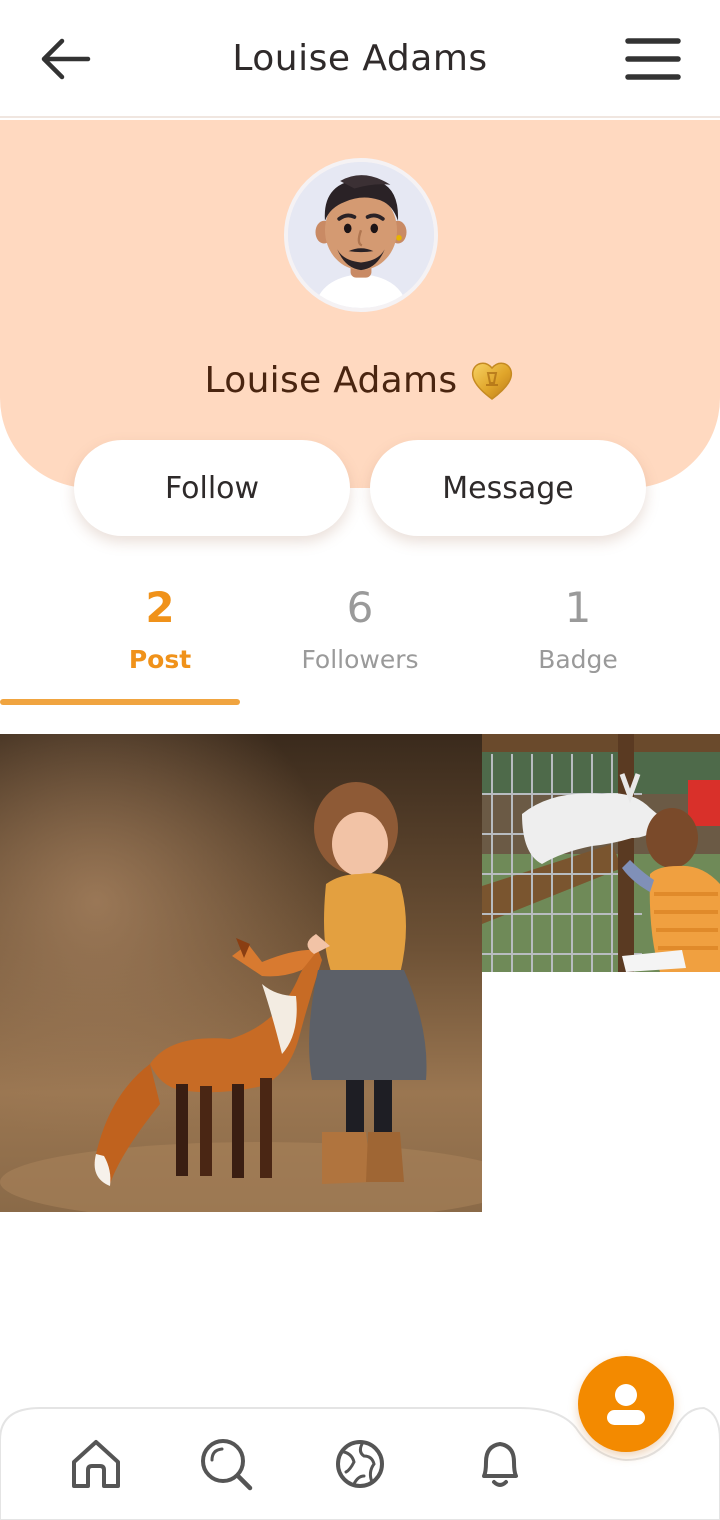 The image size is (720, 1520). Describe the element at coordinates (212, 488) in the screenshot. I see `follow-button: Follow` at that location.